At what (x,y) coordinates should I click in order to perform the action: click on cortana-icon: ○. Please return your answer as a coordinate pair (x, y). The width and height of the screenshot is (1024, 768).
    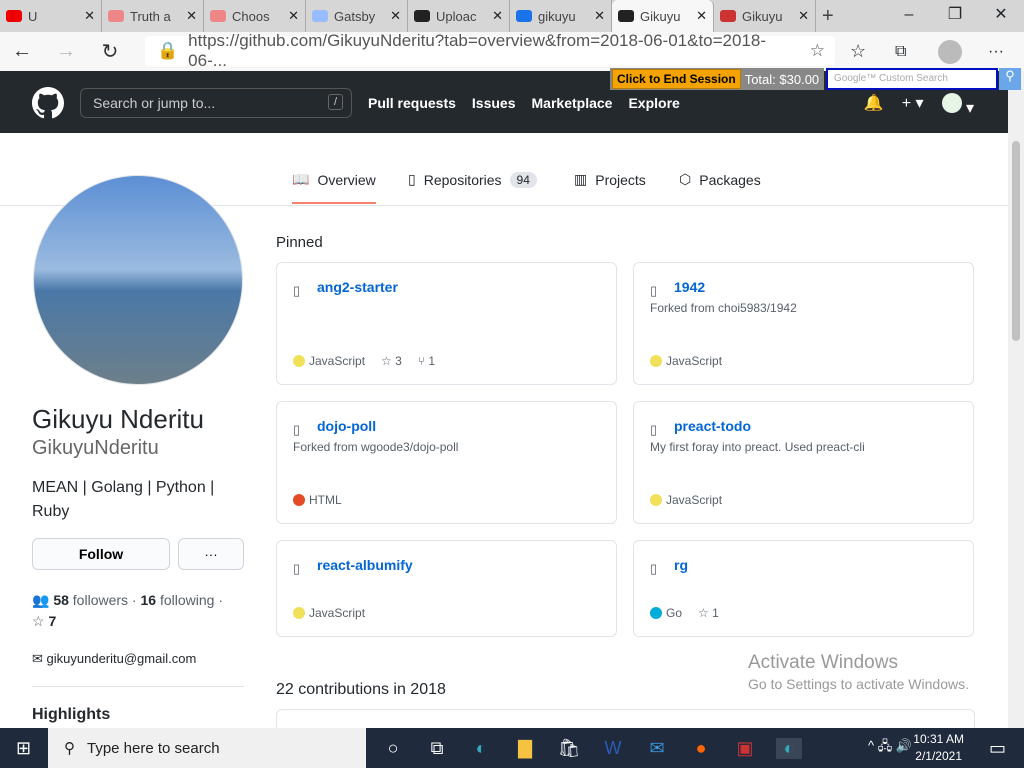
    Looking at the image, I should click on (393, 748).